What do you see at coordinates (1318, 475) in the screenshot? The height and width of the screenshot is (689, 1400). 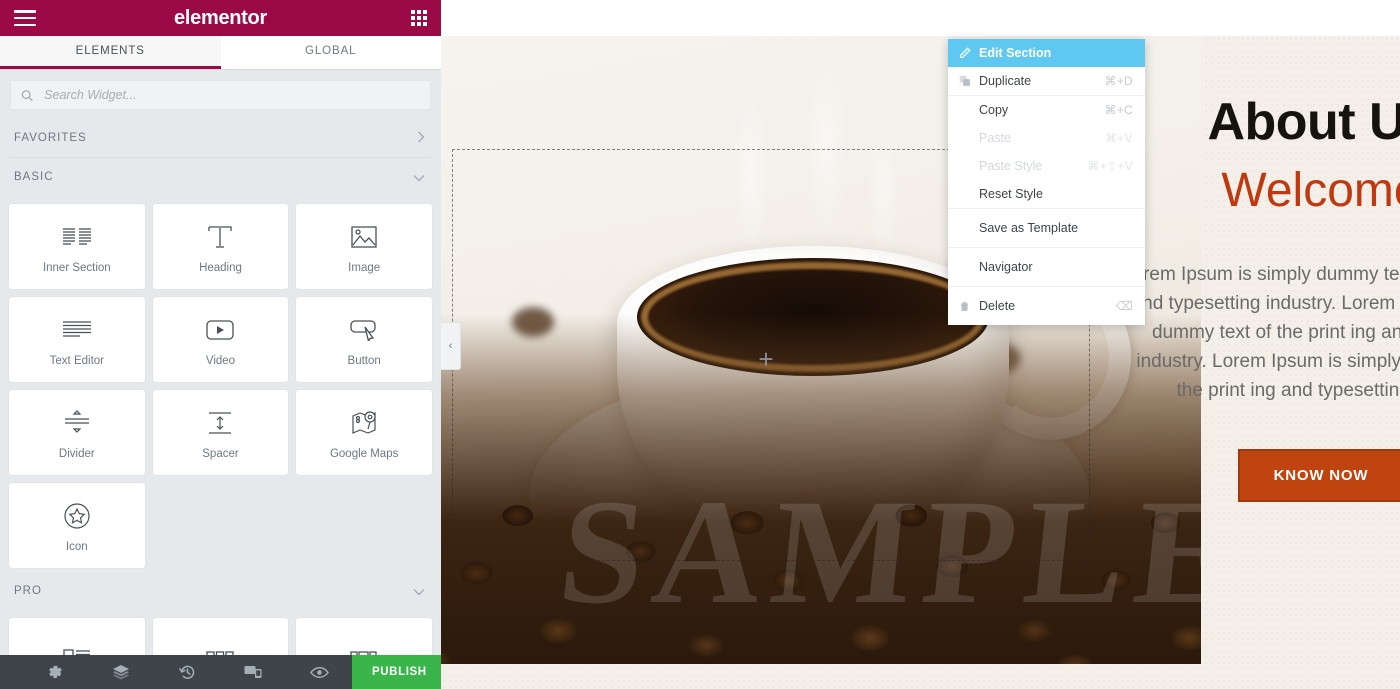 I see `know-now-button: KNOW NOW` at bounding box center [1318, 475].